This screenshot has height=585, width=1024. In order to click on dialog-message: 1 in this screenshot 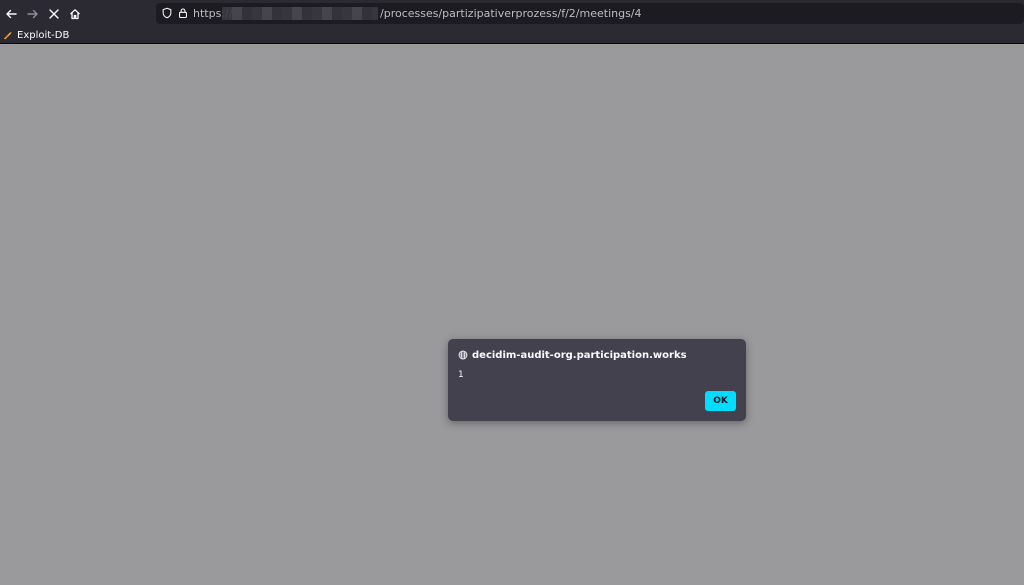, I will do `click(461, 375)`.